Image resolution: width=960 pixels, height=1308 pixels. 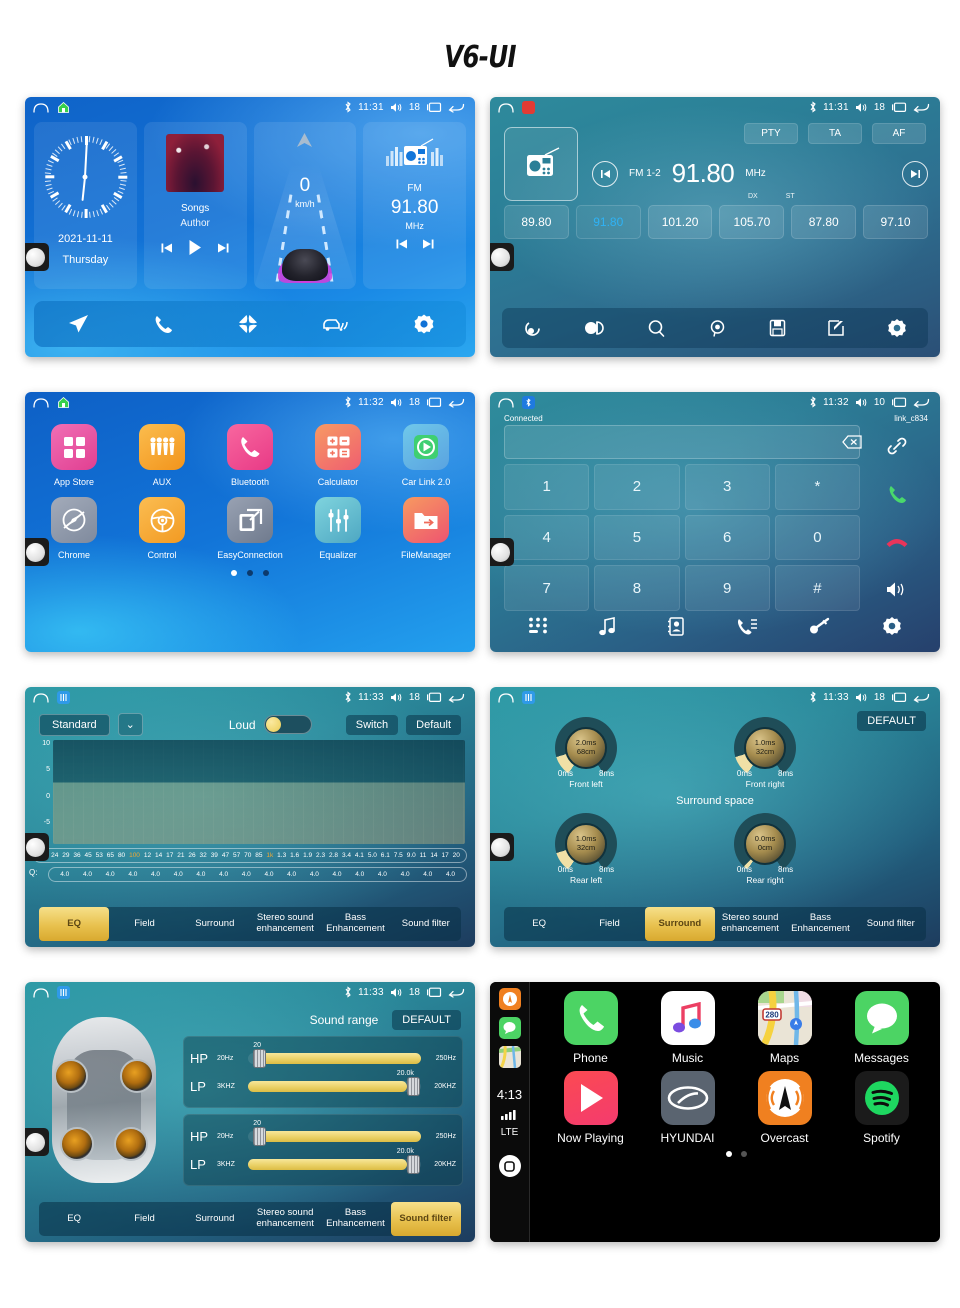 I want to click on app-item-chrome: Chrome, so click(x=74, y=528).